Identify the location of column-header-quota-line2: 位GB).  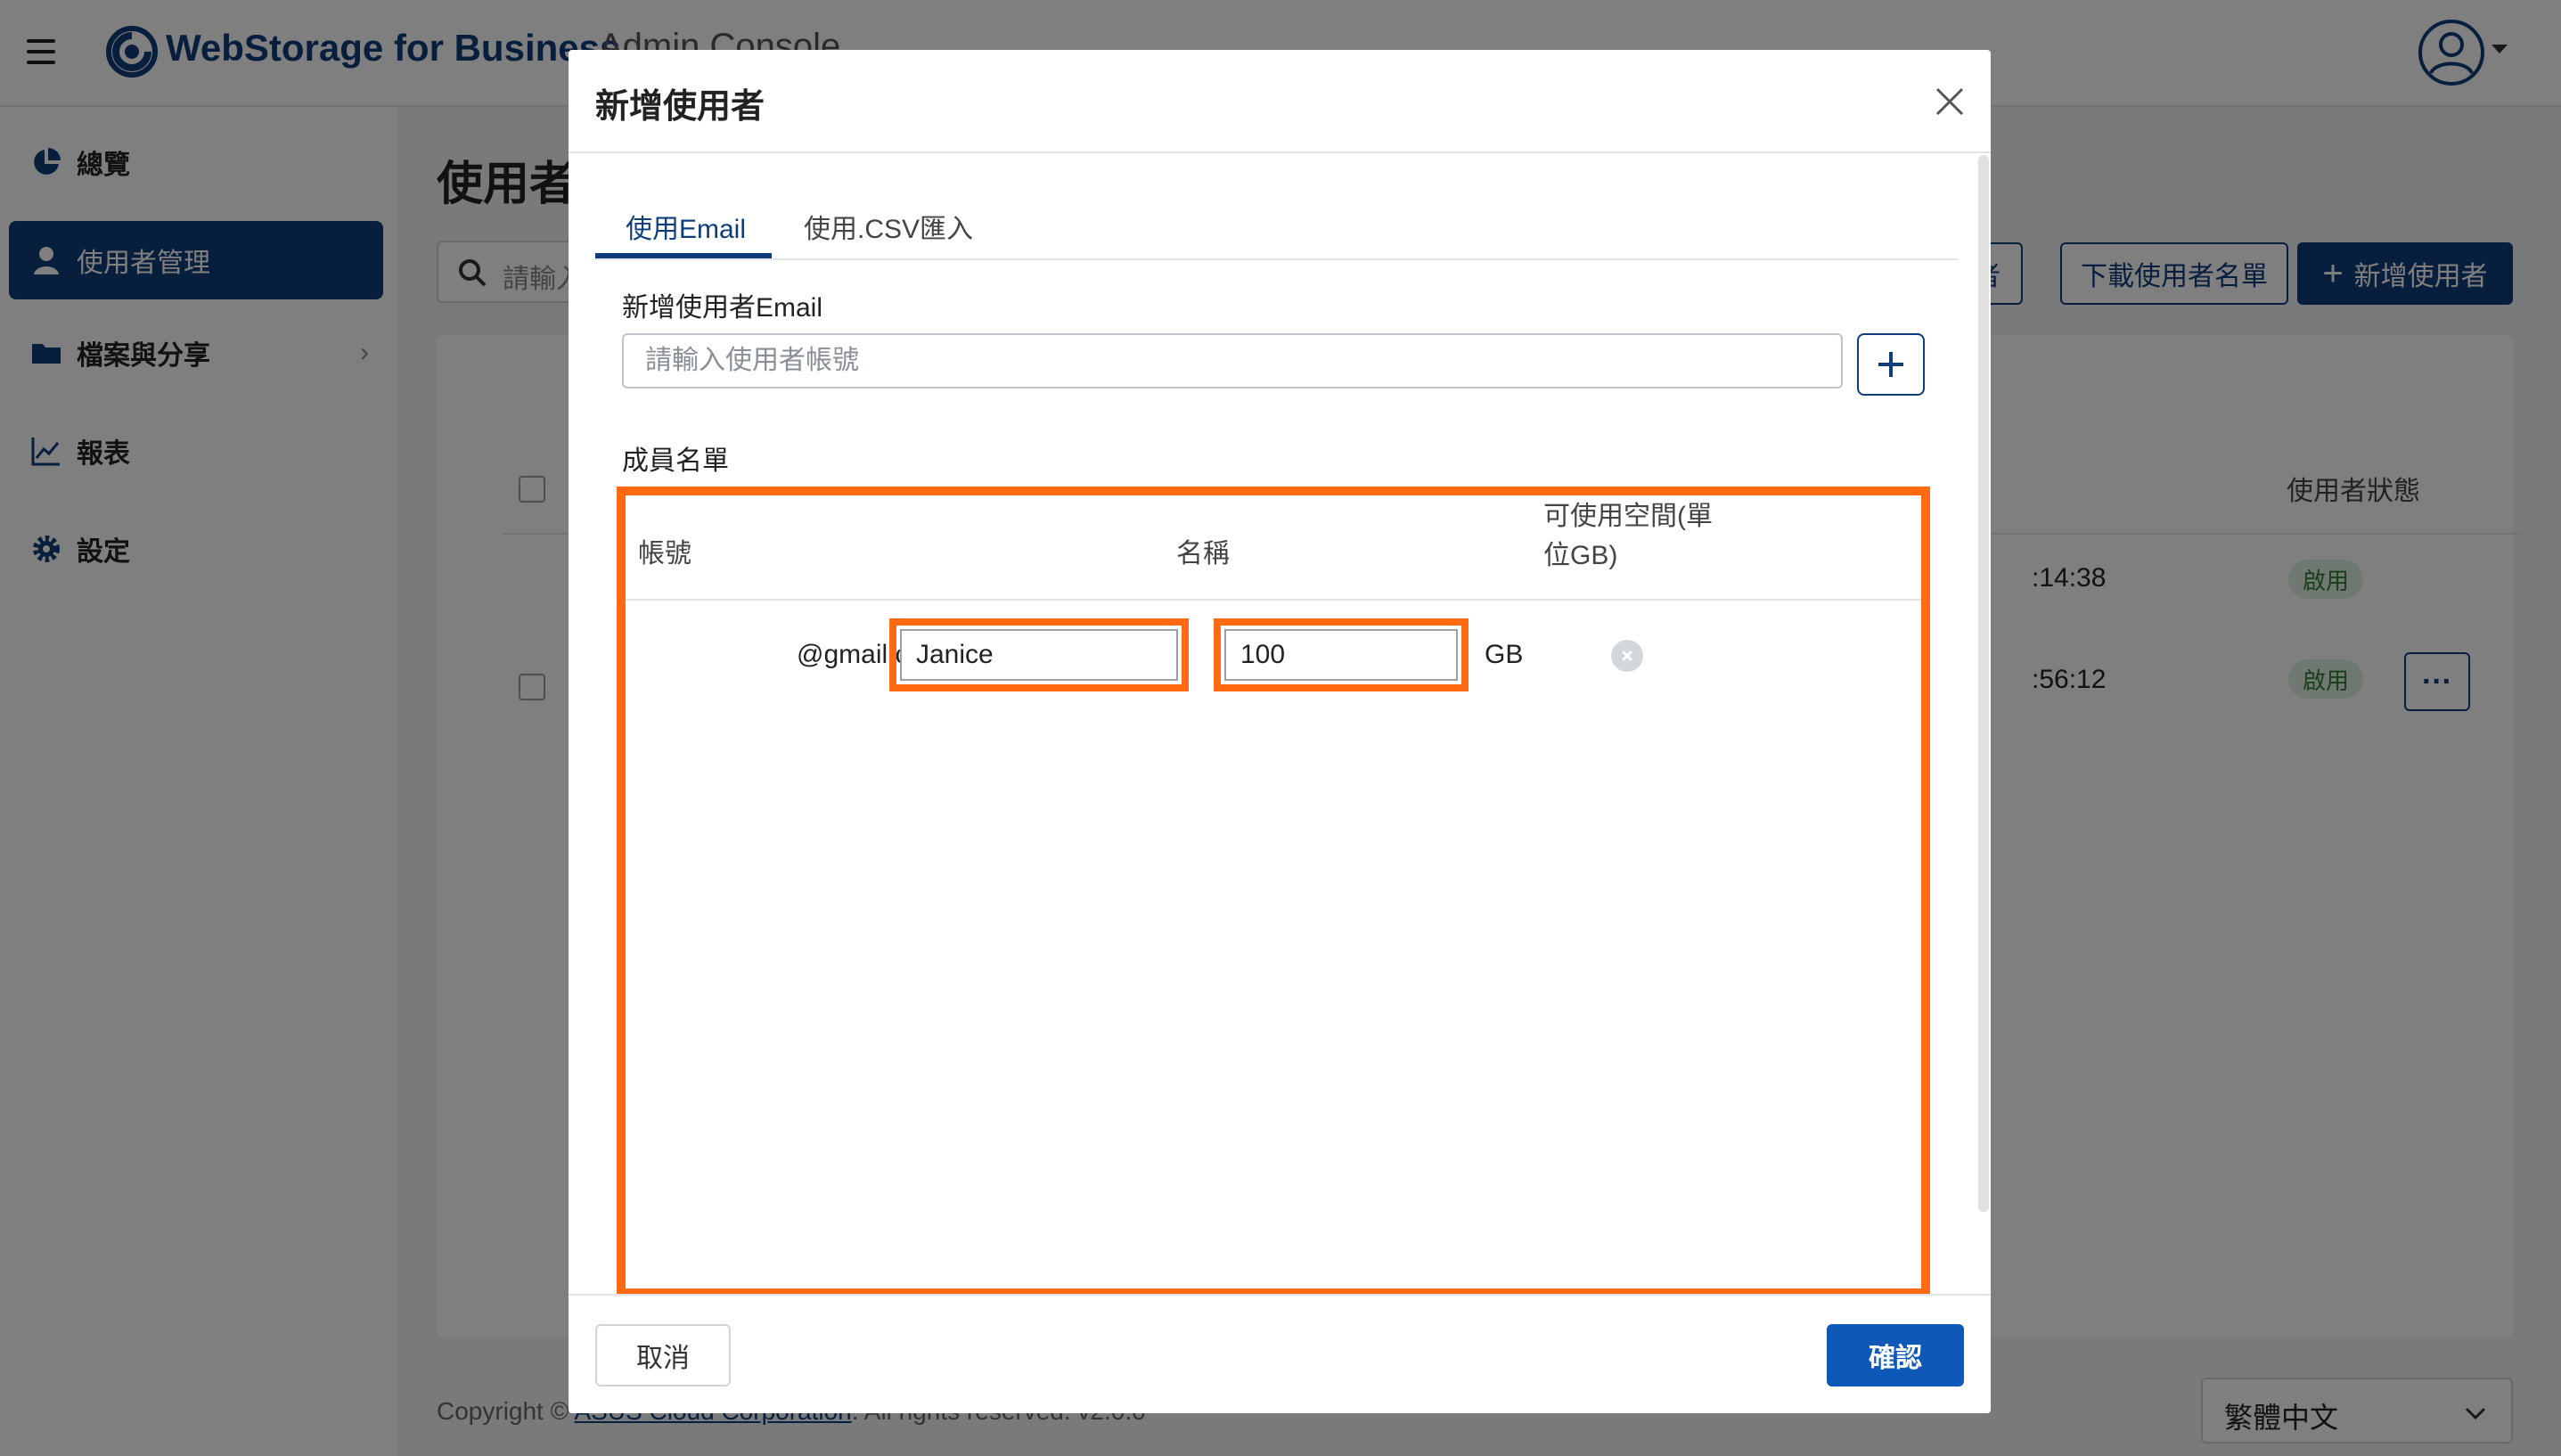
(1580, 556).